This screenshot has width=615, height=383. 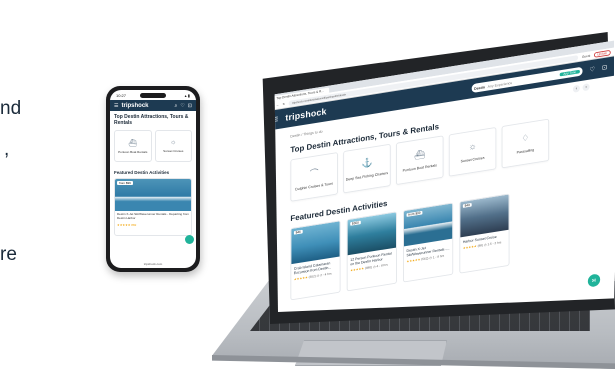 What do you see at coordinates (173, 151) in the screenshot?
I see `phone-category-label: Sunset Cruises` at bounding box center [173, 151].